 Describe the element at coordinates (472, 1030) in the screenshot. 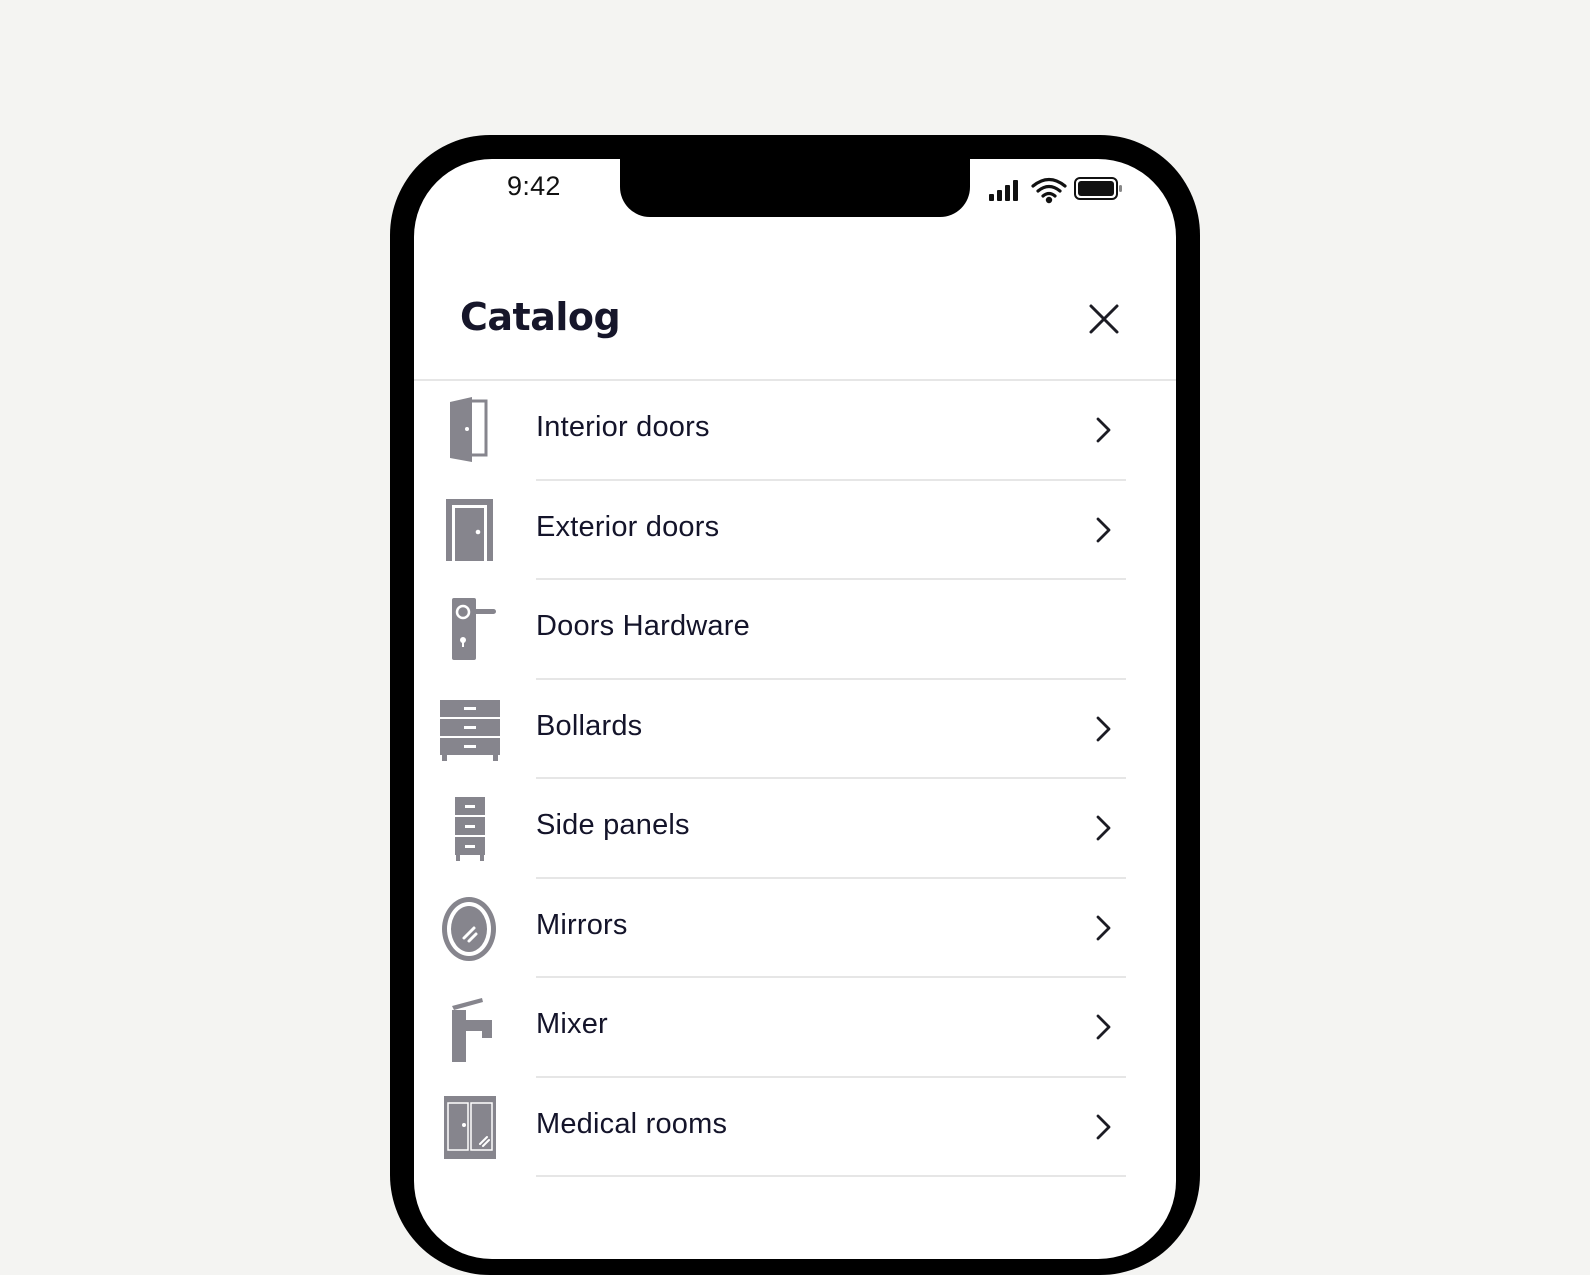

I see `faucet-icon` at that location.